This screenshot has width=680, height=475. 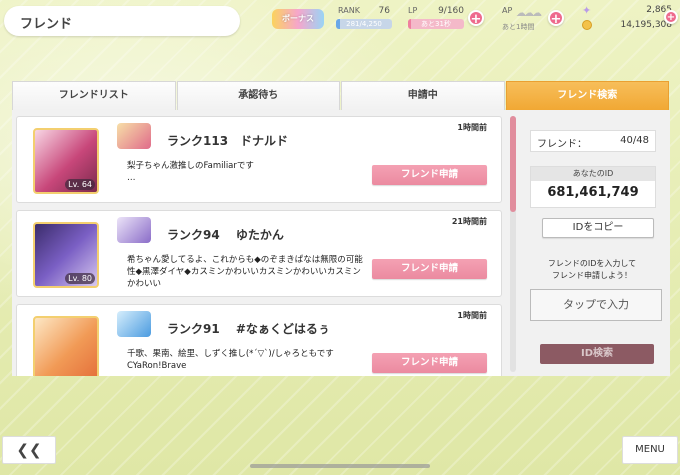 I want to click on list-scrollbar-thumb, so click(x=513, y=164).